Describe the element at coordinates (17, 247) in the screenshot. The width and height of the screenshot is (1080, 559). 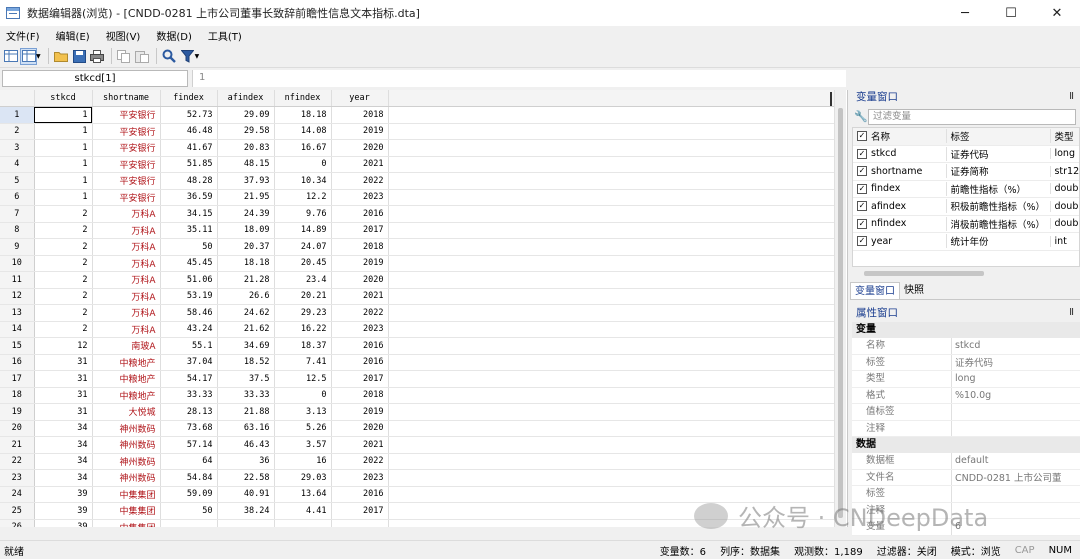
I see `row-number: 9` at that location.